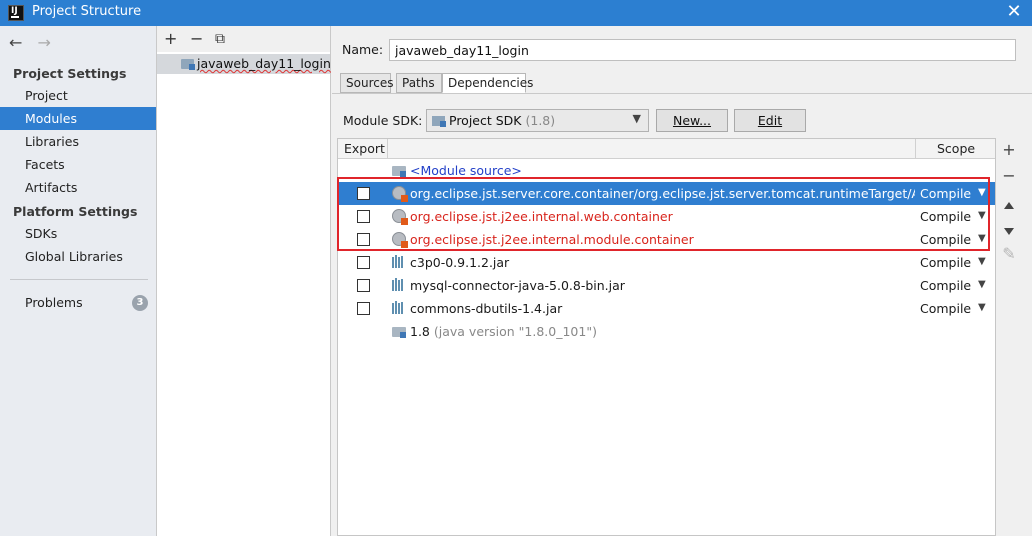  I want to click on scope-column-header: Scope, so click(956, 148).